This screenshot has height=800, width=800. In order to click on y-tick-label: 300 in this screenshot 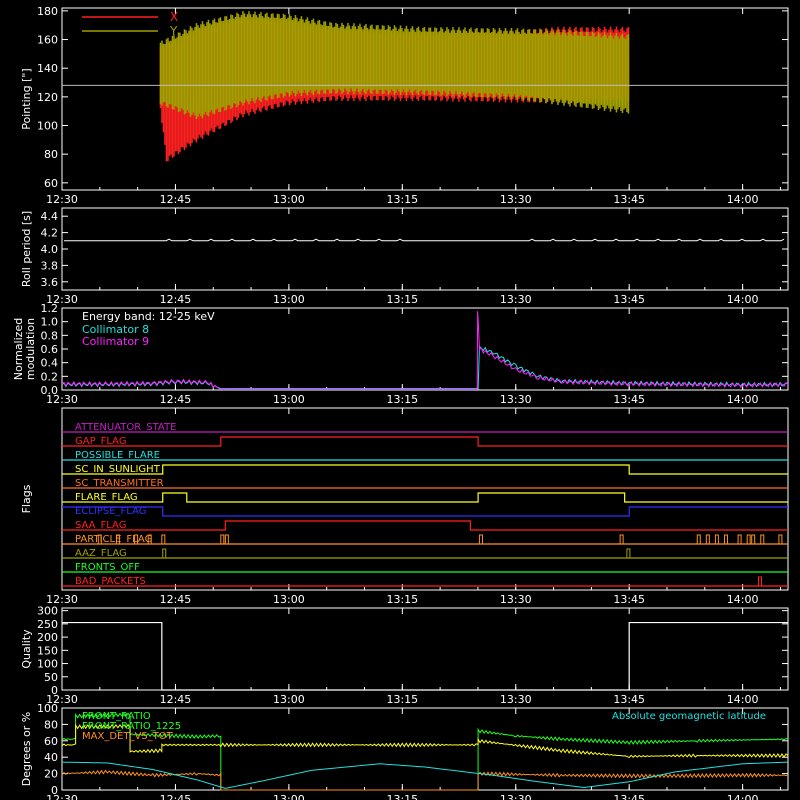, I will do `click(47, 611)`.